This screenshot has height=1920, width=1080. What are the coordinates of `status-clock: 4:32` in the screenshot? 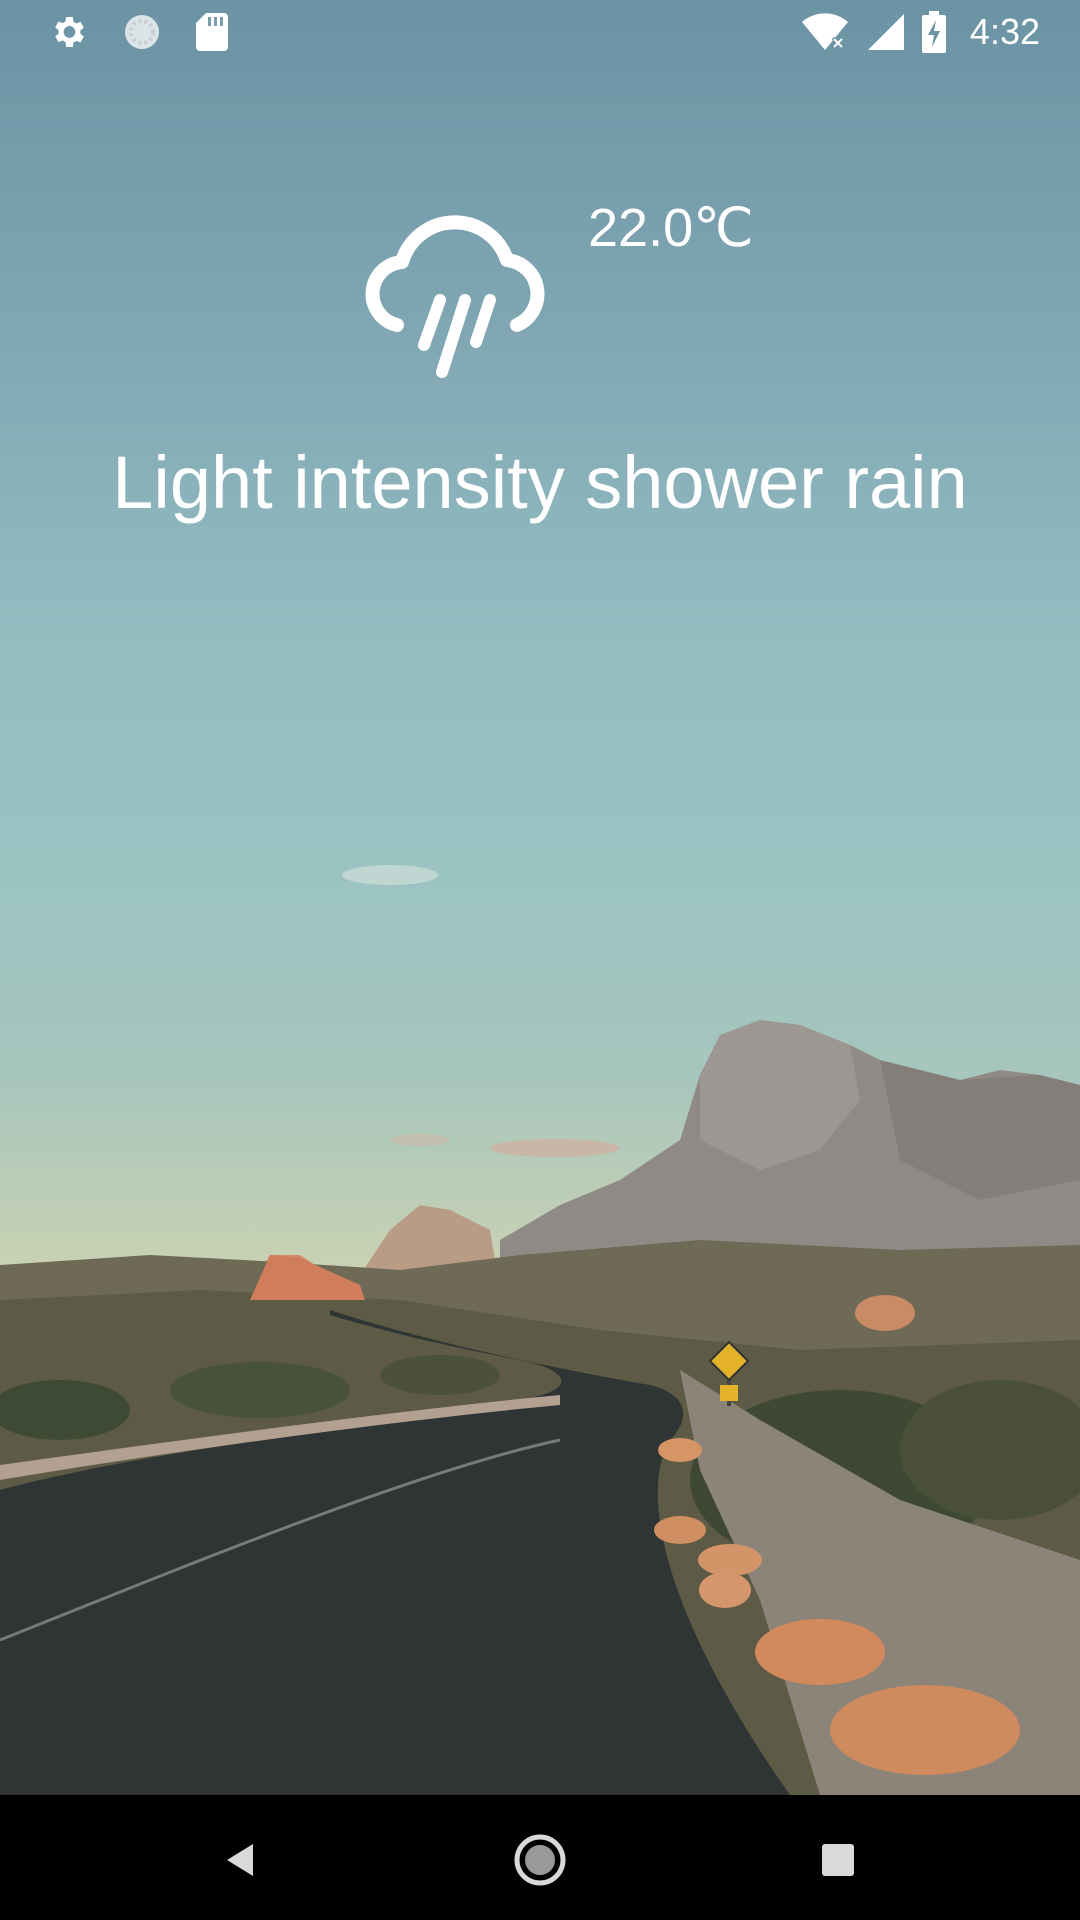 It's located at (1004, 31).